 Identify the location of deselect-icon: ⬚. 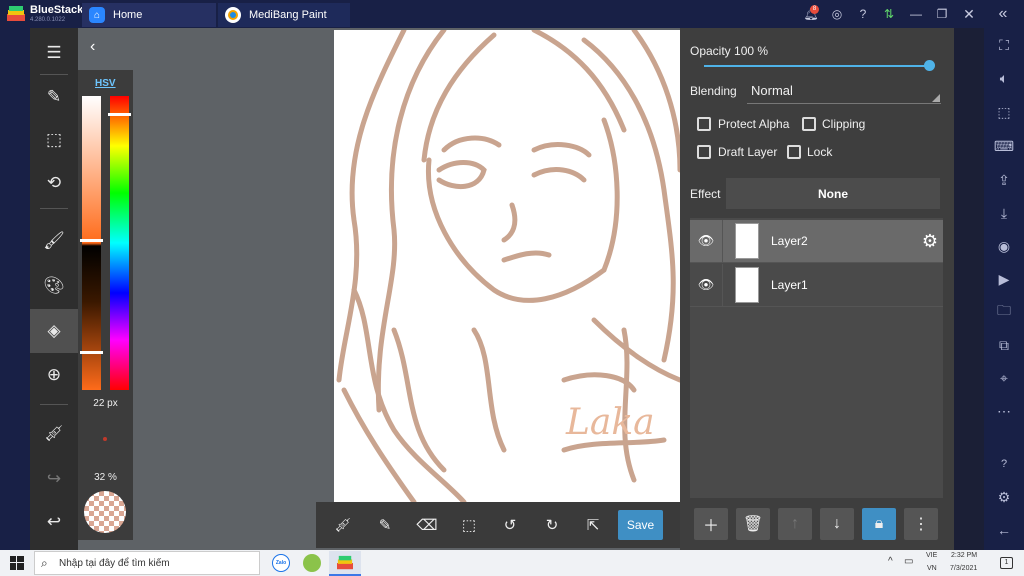
(469, 525).